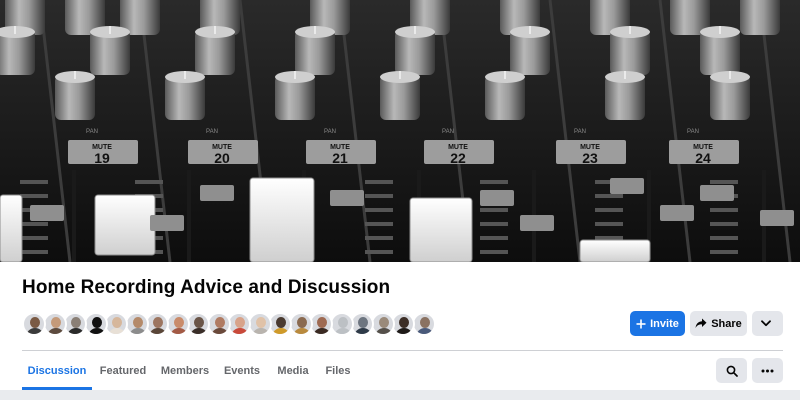 Image resolution: width=800 pixels, height=400 pixels. I want to click on tab-label: Files, so click(338, 370).